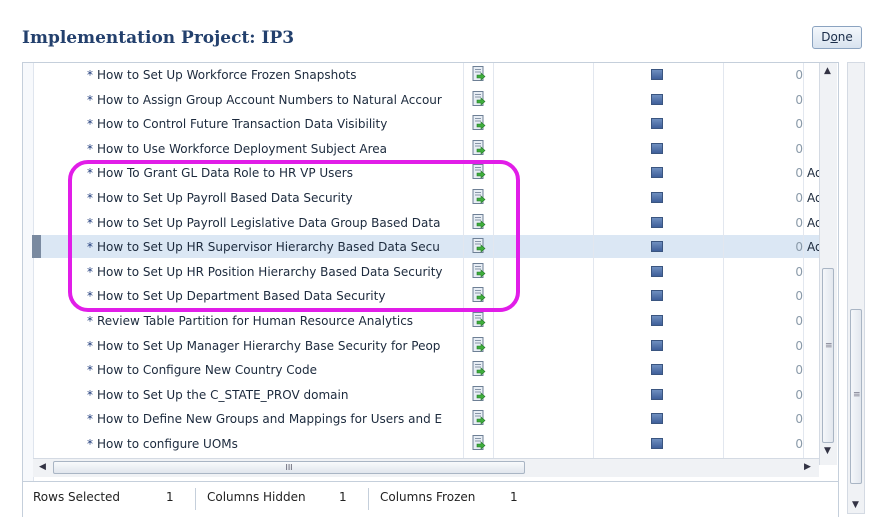 This screenshot has width=869, height=522. I want to click on done-label-suffix: ne, so click(845, 37).